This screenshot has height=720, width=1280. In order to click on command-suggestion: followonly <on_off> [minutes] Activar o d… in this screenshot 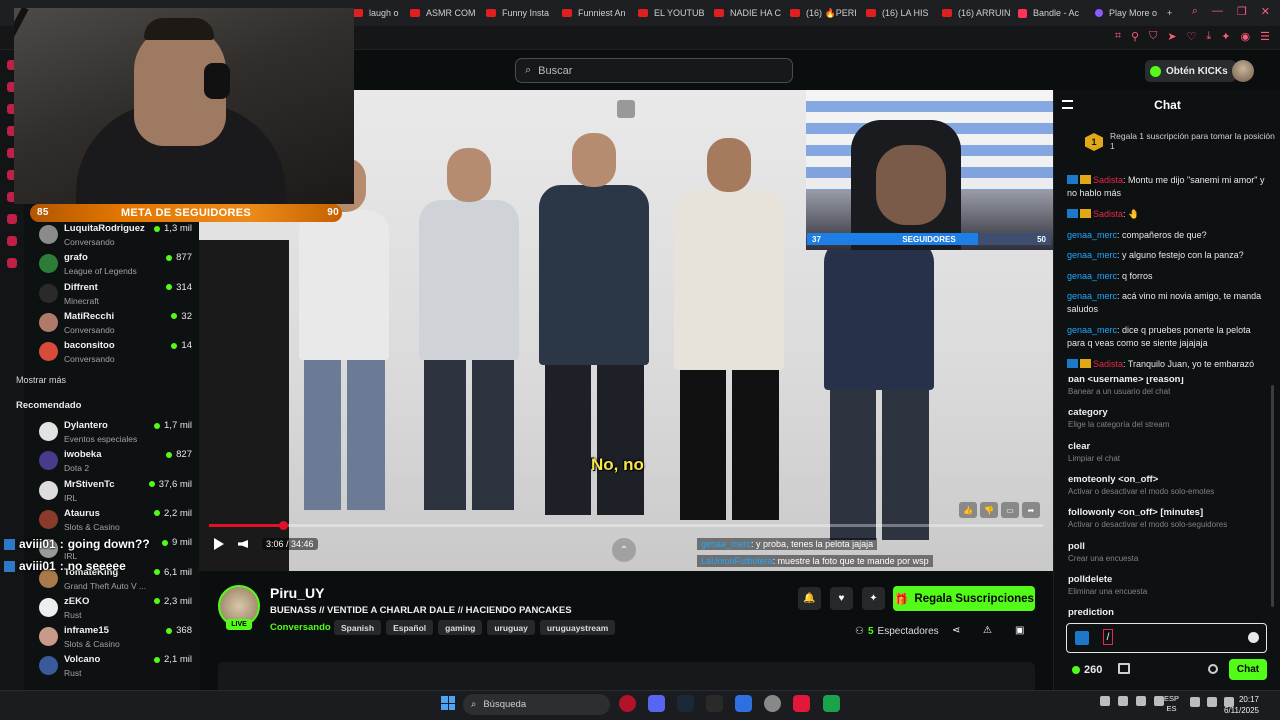, I will do `click(1168, 518)`.